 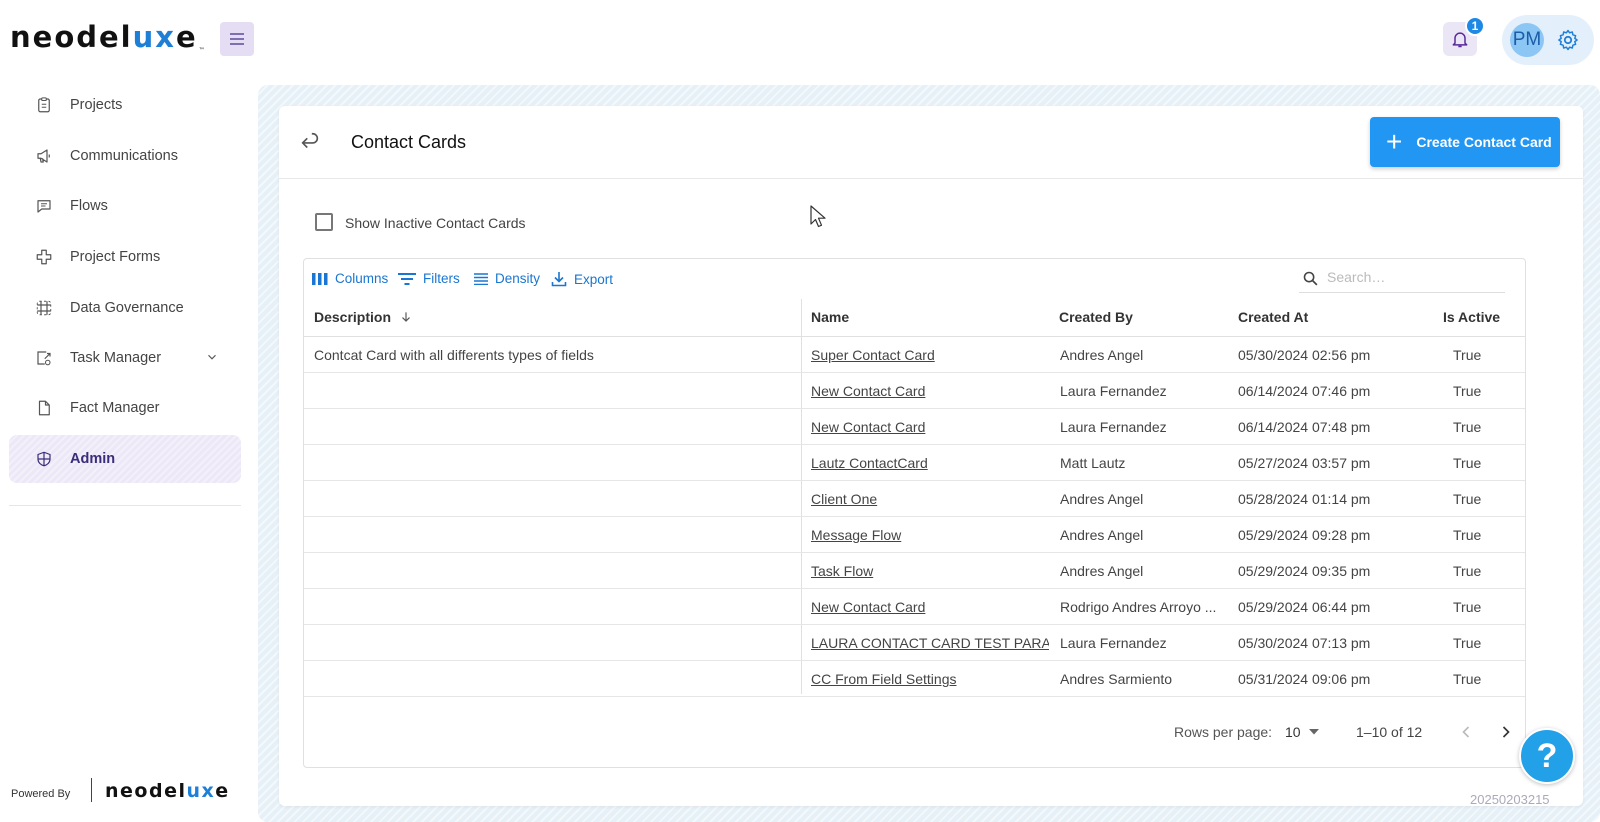 What do you see at coordinates (125, 105) in the screenshot?
I see `sidebar-item-projects: Projects` at bounding box center [125, 105].